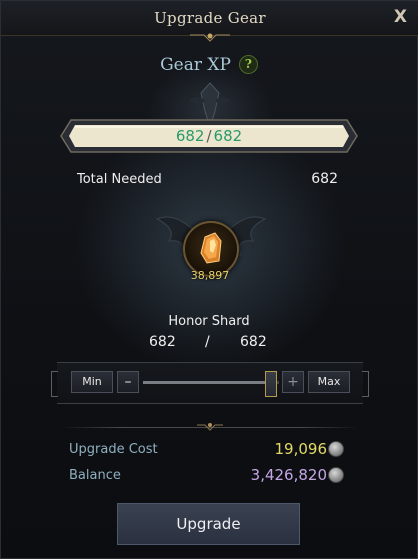 This screenshot has width=418, height=559. Describe the element at coordinates (253, 342) in the screenshot. I see `material-needed: 682` at that location.